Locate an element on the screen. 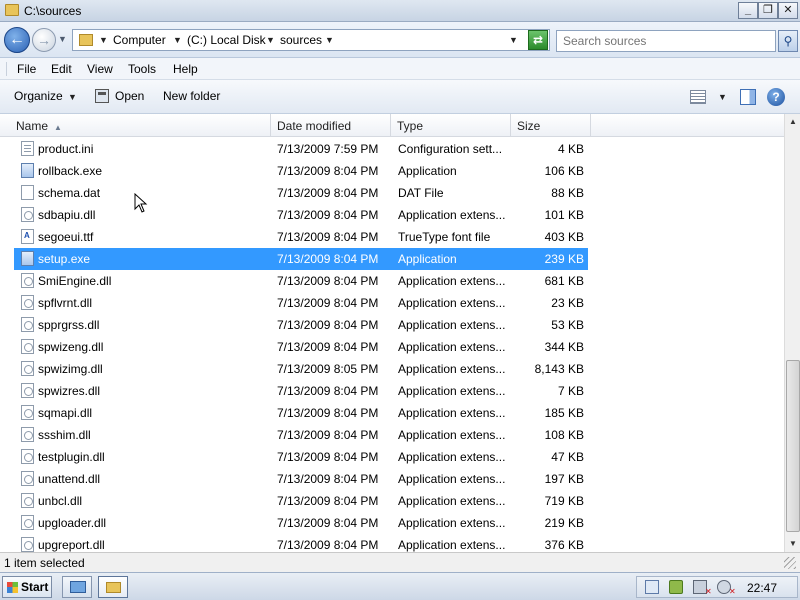 This screenshot has height=600, width=800. forward-button: → is located at coordinates (44, 40).